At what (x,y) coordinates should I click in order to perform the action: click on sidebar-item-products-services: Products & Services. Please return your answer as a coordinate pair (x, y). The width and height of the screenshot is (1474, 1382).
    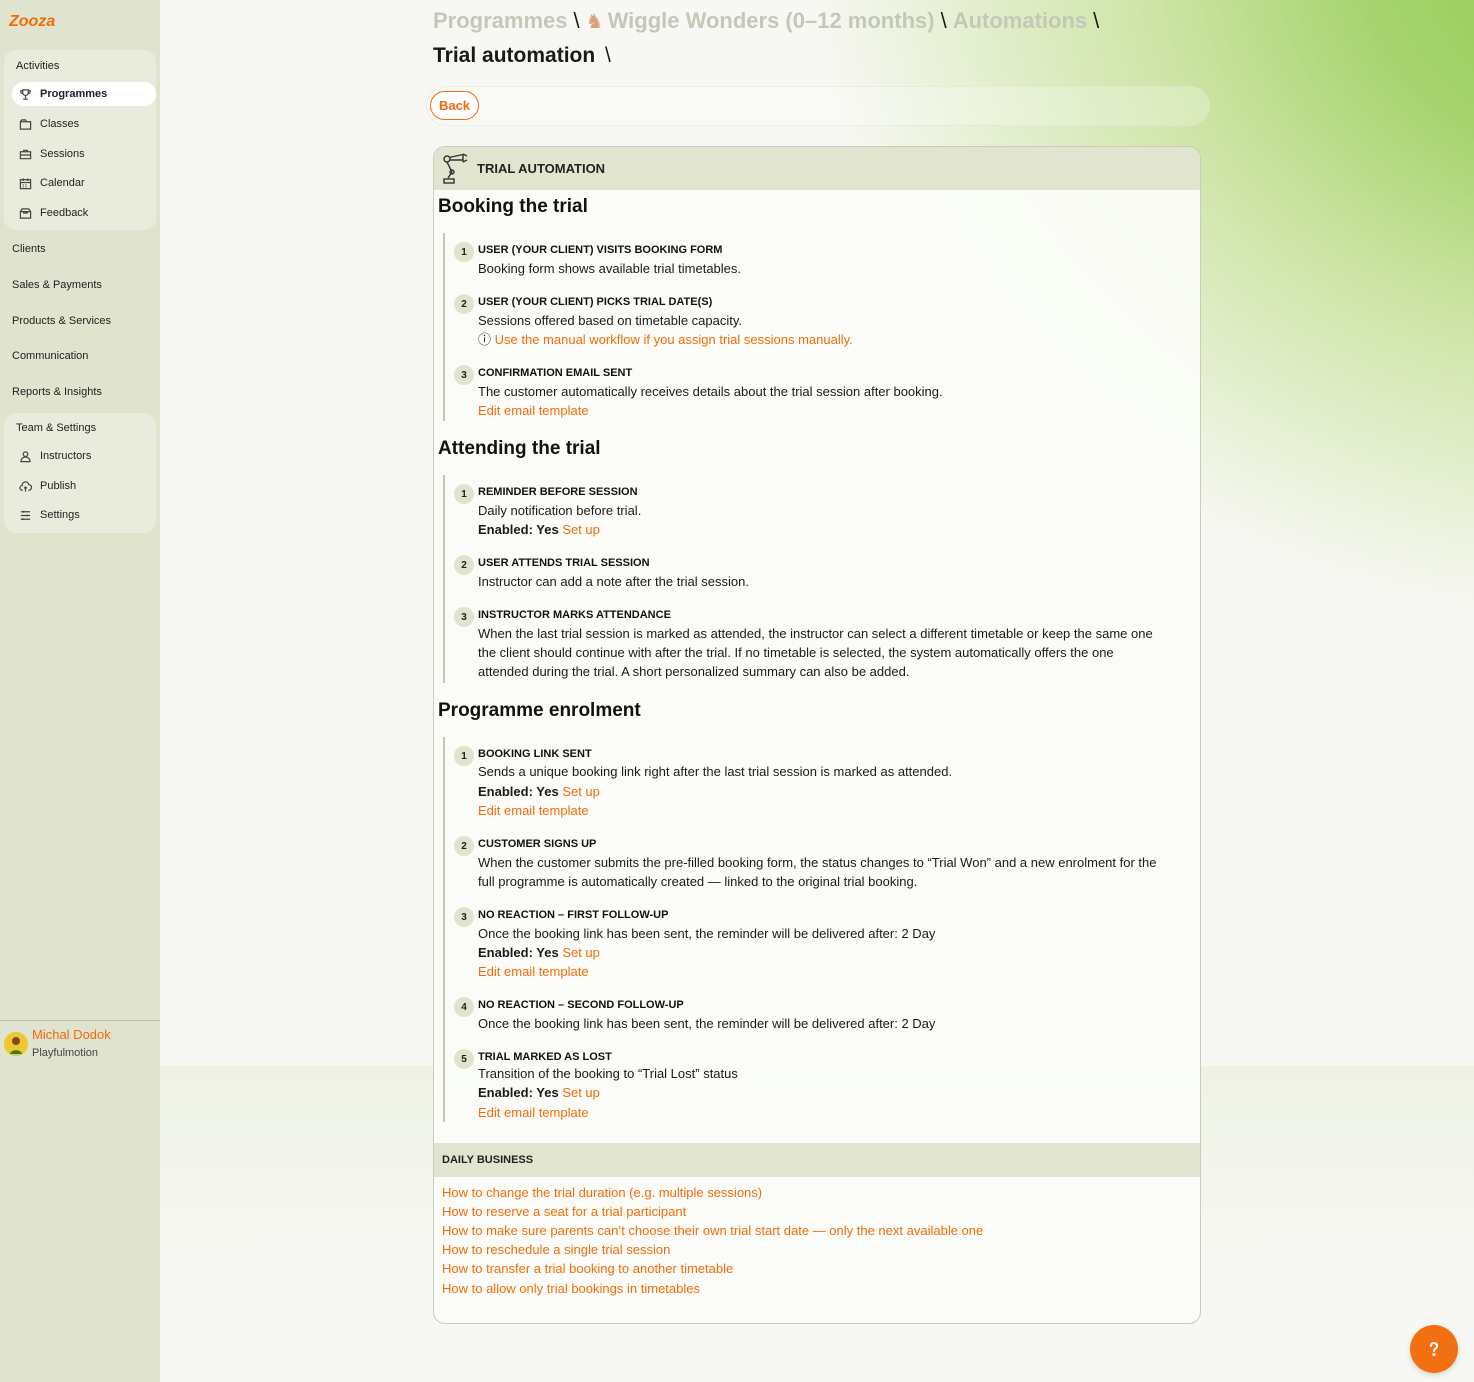
    Looking at the image, I should click on (61, 321).